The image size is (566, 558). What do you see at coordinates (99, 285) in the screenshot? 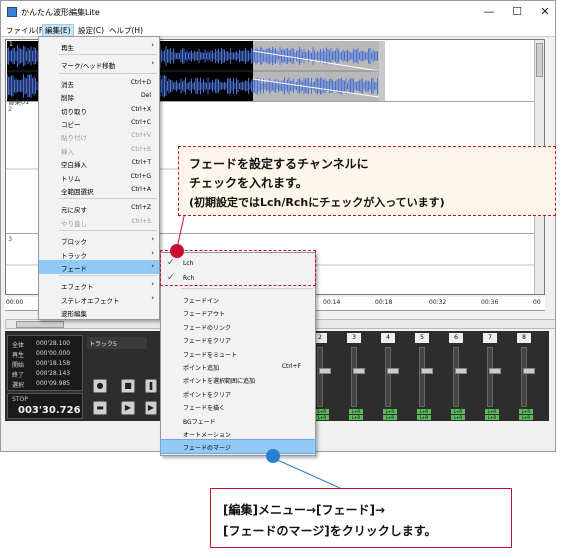
I see `edit-menu-item: エフェクト ›` at bounding box center [99, 285].